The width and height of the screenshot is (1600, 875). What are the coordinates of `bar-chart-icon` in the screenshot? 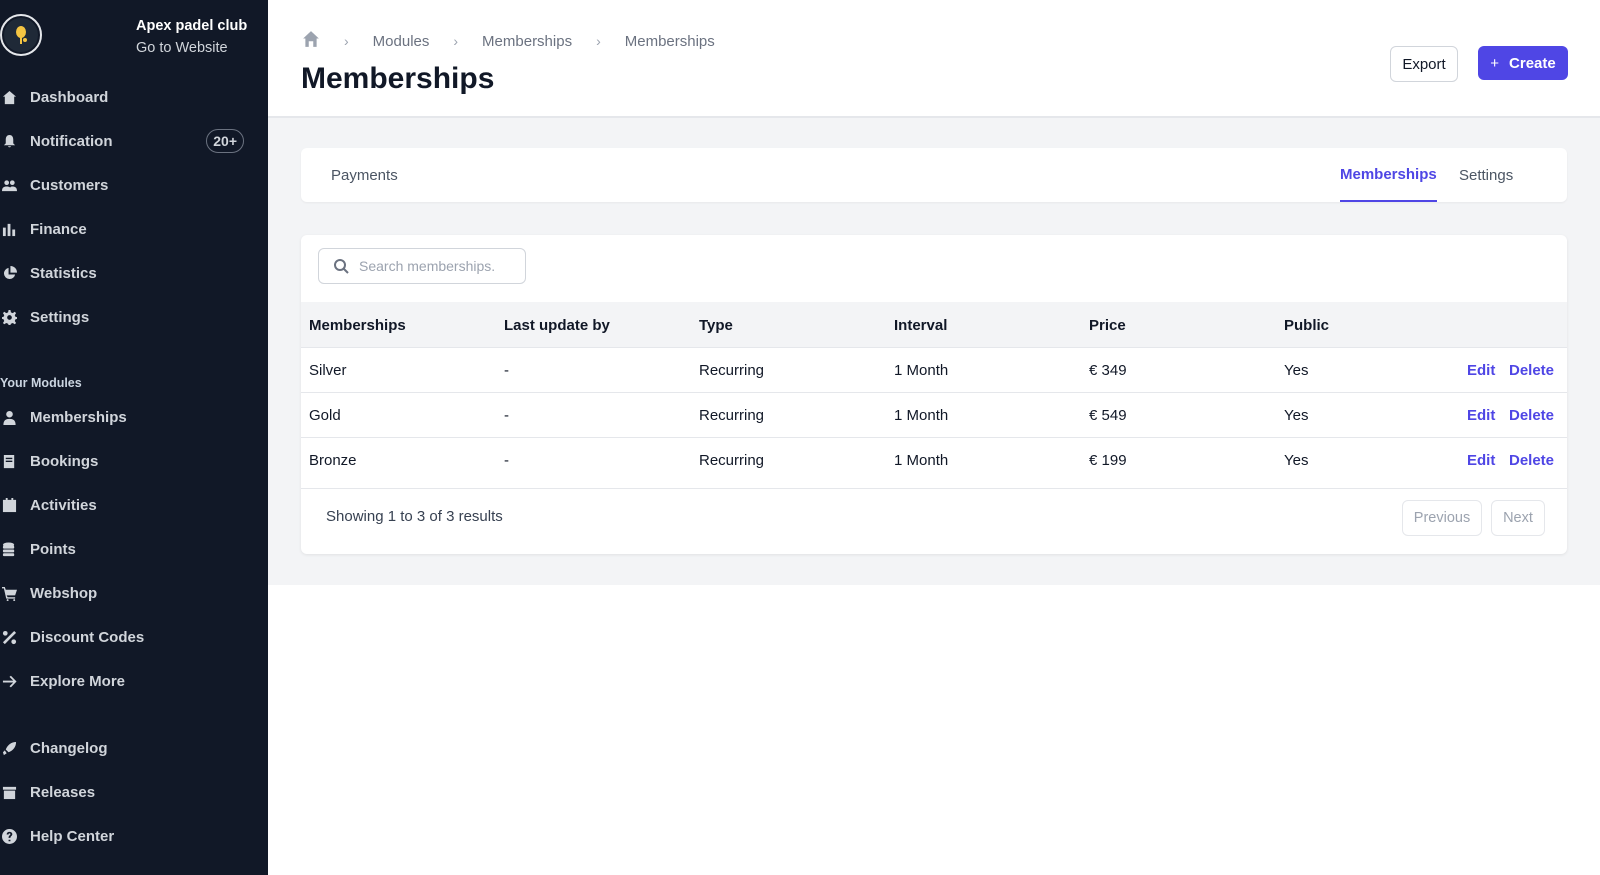 It's located at (9, 229).